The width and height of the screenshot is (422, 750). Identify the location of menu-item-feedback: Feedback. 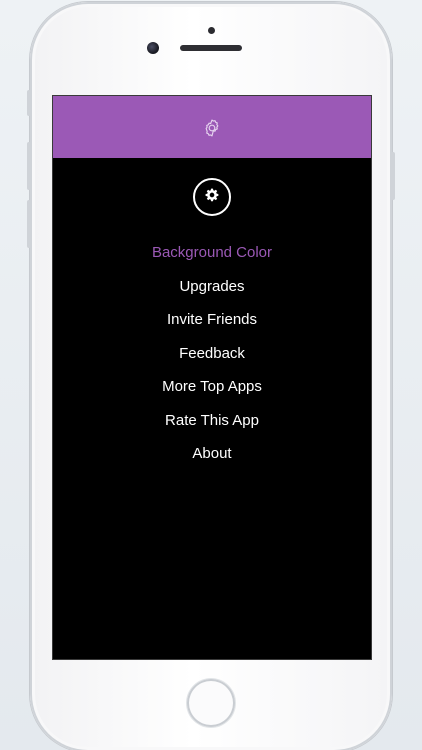
(212, 359).